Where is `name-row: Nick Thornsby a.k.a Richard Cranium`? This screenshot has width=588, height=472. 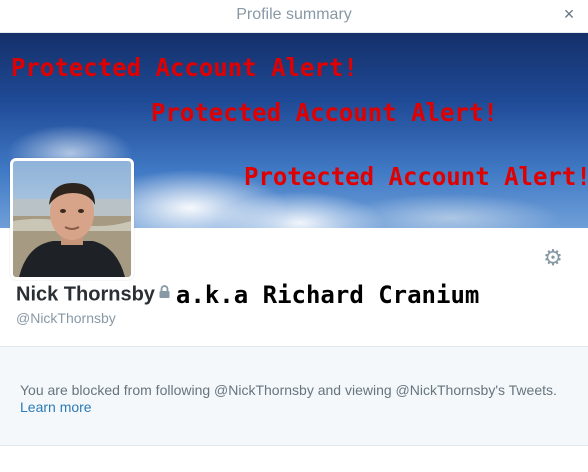
name-row: Nick Thornsby a.k.a Richard Cranium is located at coordinates (247, 296).